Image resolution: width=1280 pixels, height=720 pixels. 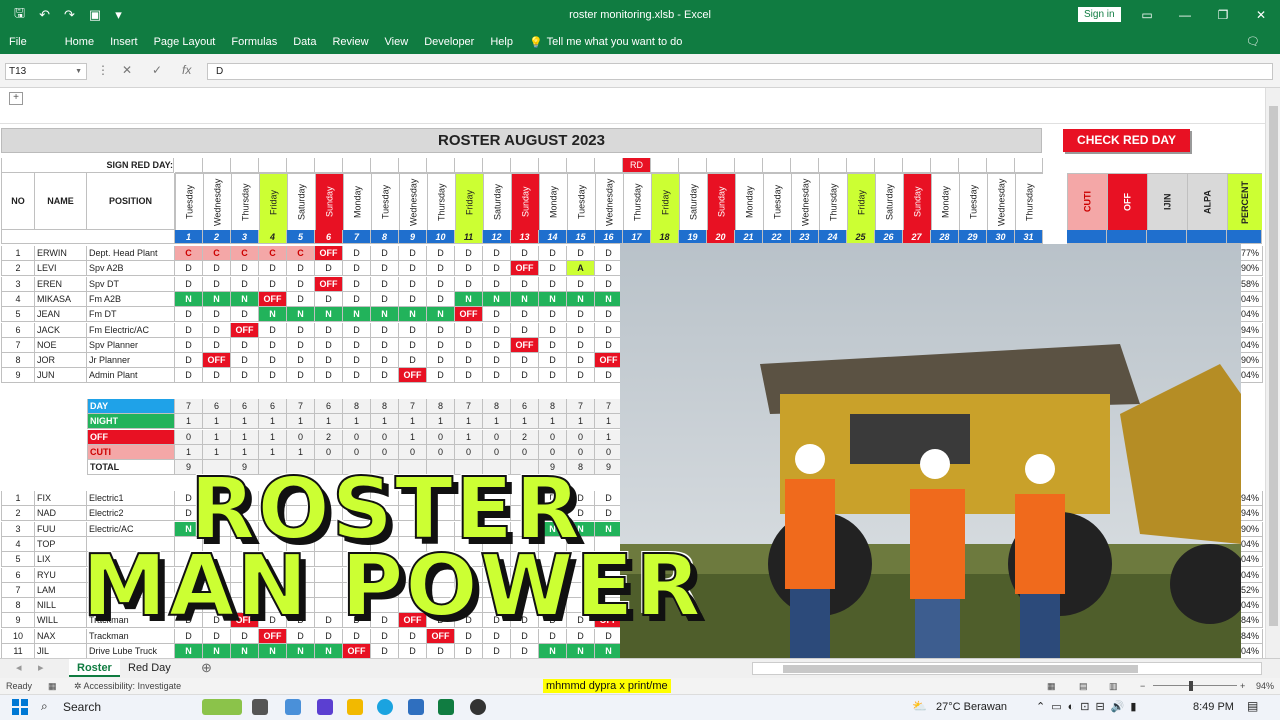 I want to click on ribbon-tab: View, so click(x=397, y=42).